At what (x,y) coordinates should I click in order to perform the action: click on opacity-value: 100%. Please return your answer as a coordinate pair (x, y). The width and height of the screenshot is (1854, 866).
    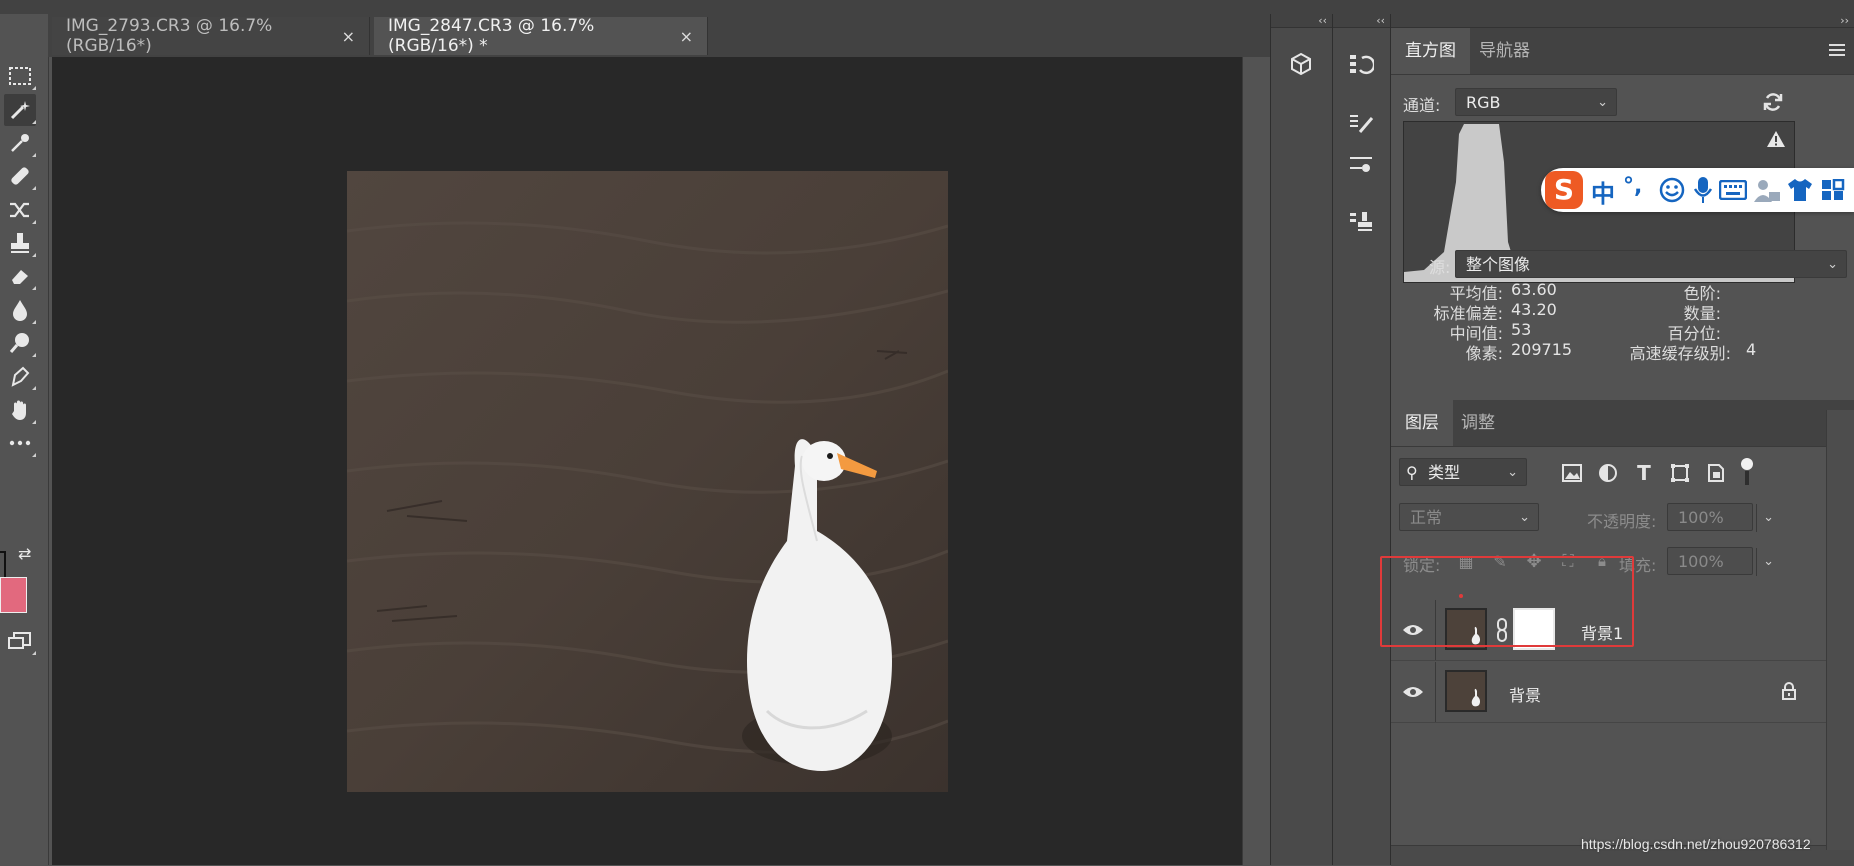
    Looking at the image, I should click on (1701, 517).